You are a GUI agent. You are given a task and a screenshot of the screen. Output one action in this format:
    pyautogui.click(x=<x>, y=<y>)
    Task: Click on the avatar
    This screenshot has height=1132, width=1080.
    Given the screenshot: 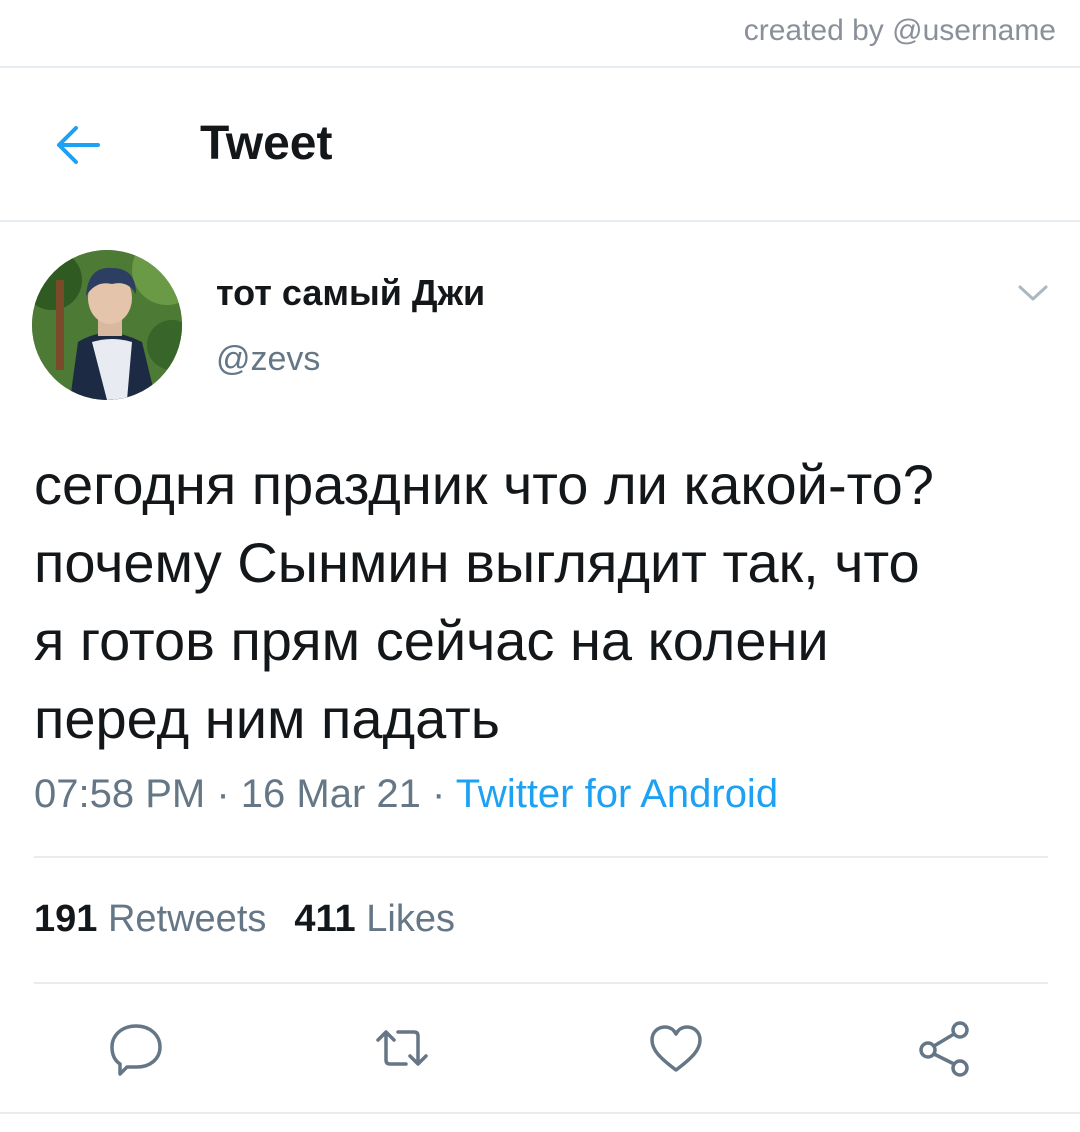 What is the action you would take?
    pyautogui.click(x=107, y=325)
    